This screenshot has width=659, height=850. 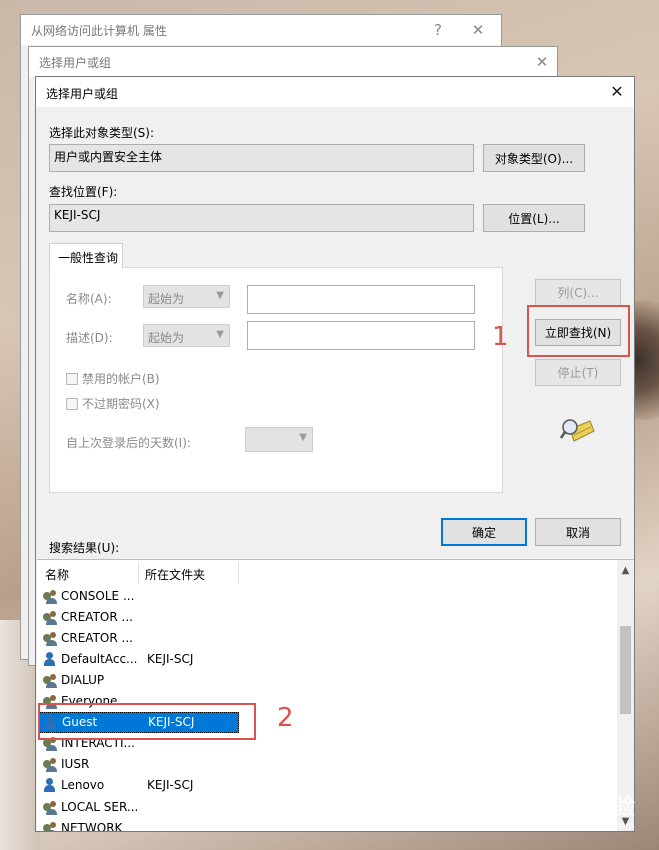 What do you see at coordinates (139, 764) in the screenshot?
I see `result-row: IUSR` at bounding box center [139, 764].